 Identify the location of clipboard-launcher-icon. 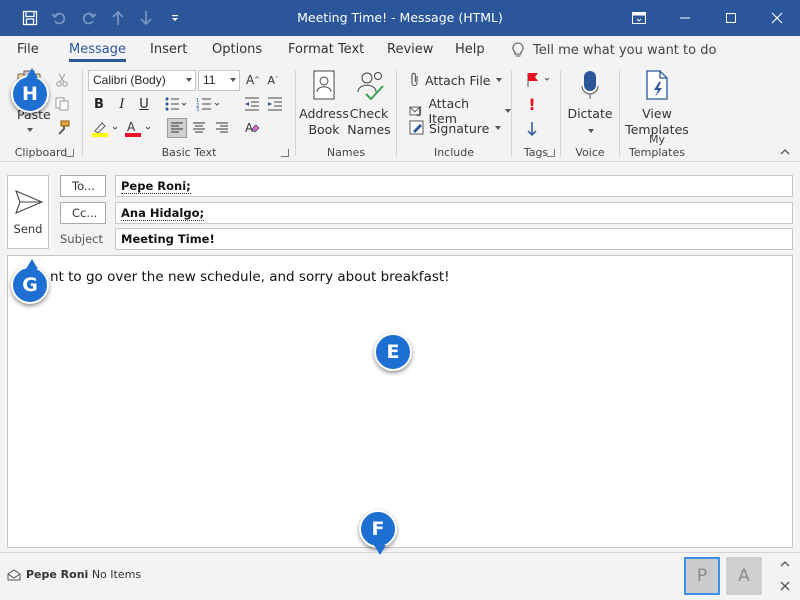
(70, 153).